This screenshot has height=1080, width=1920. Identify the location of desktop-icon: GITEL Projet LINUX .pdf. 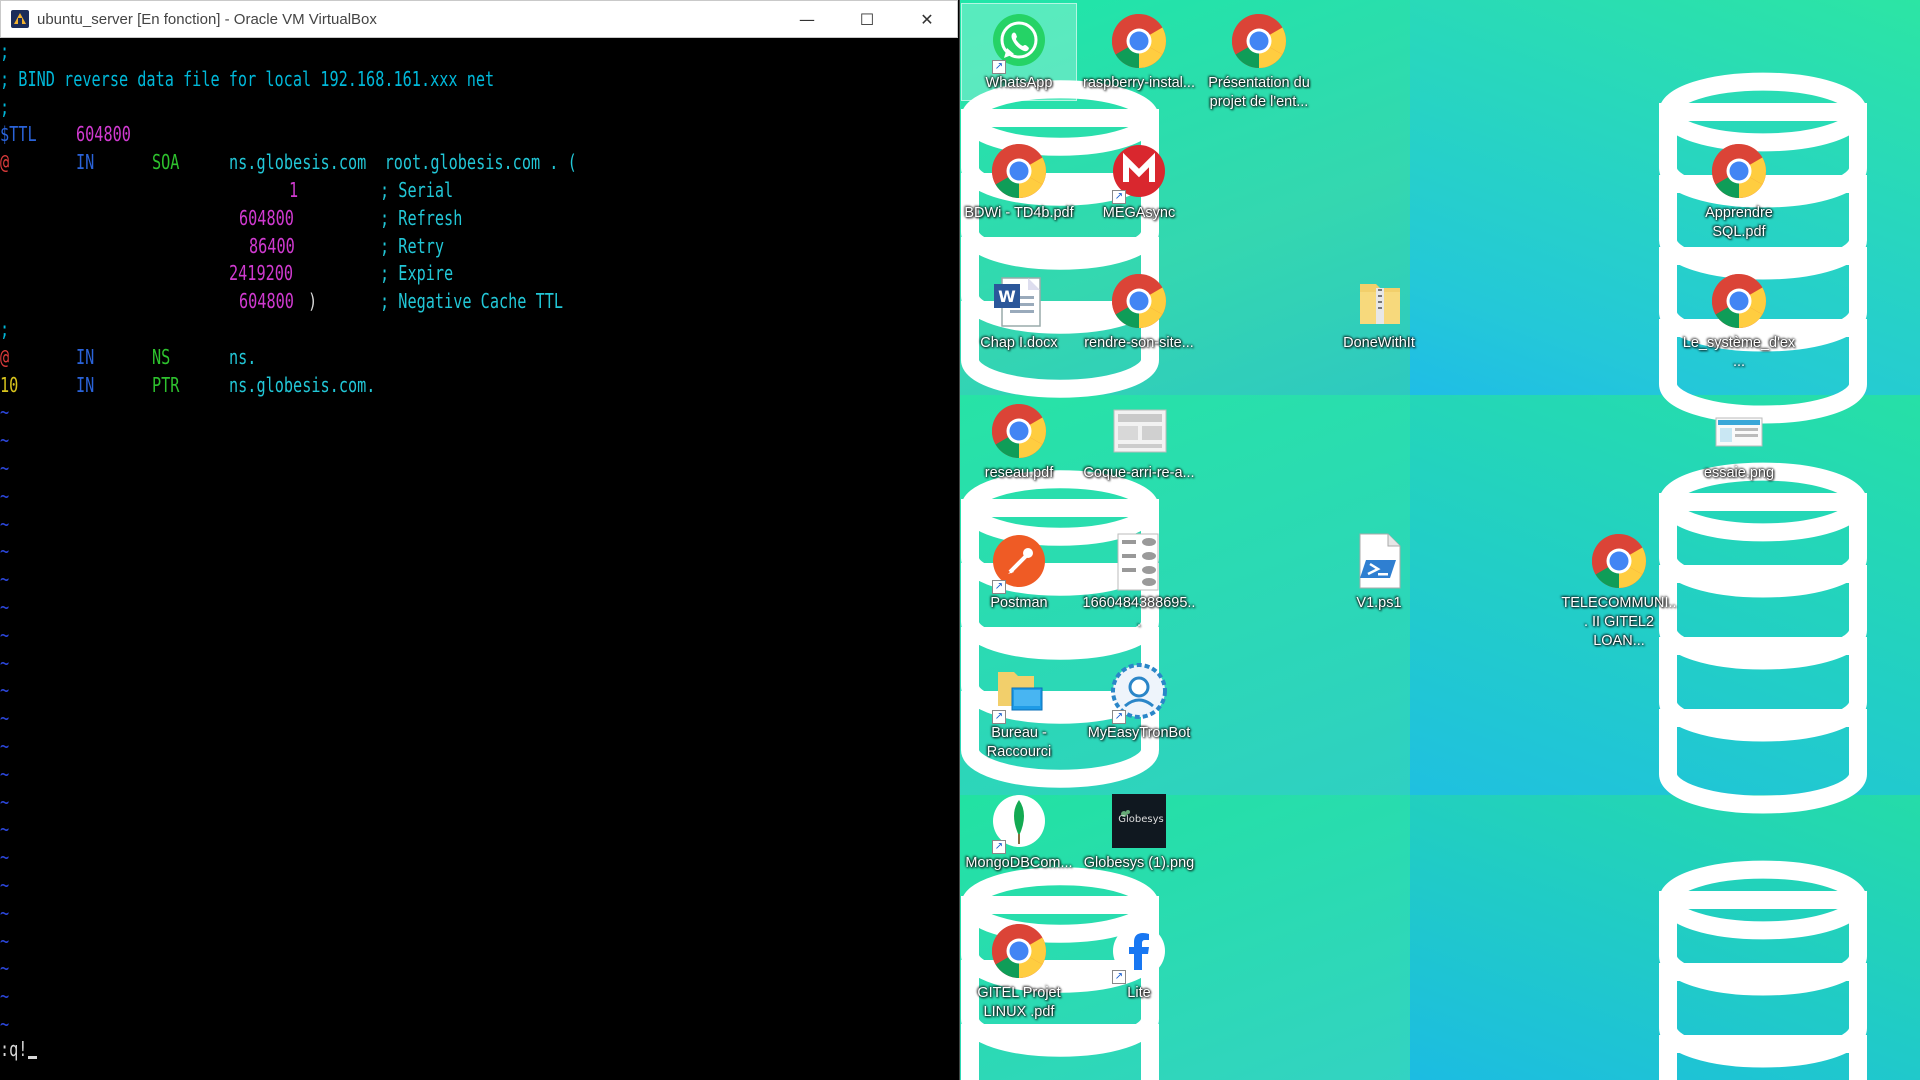
(1019, 969).